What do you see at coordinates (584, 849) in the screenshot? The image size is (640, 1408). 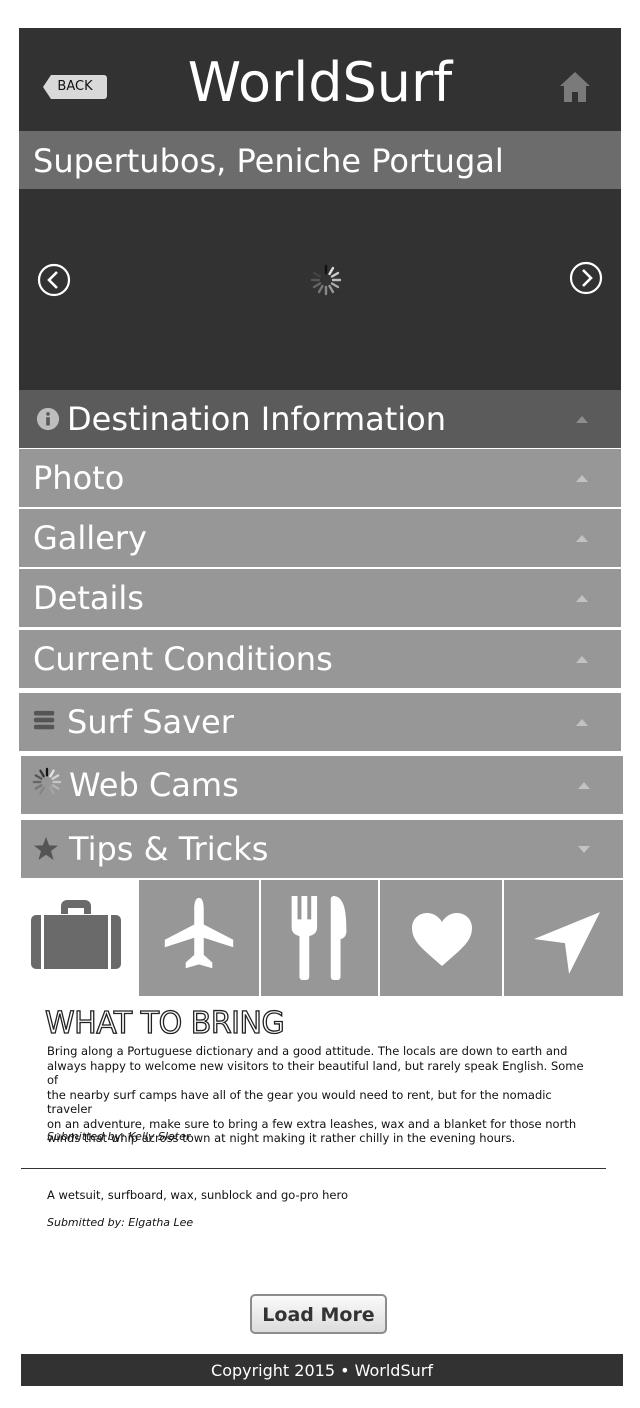 I see `chevron-down-icon` at bounding box center [584, 849].